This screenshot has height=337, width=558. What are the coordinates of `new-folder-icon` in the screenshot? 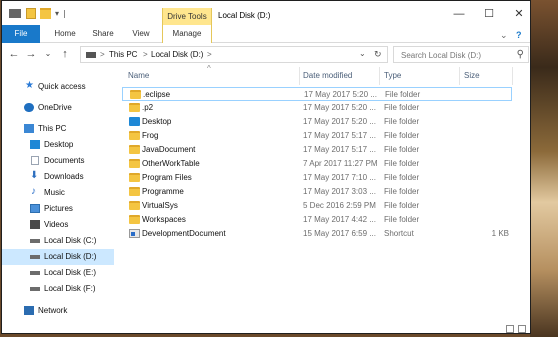 It's located at (45, 13).